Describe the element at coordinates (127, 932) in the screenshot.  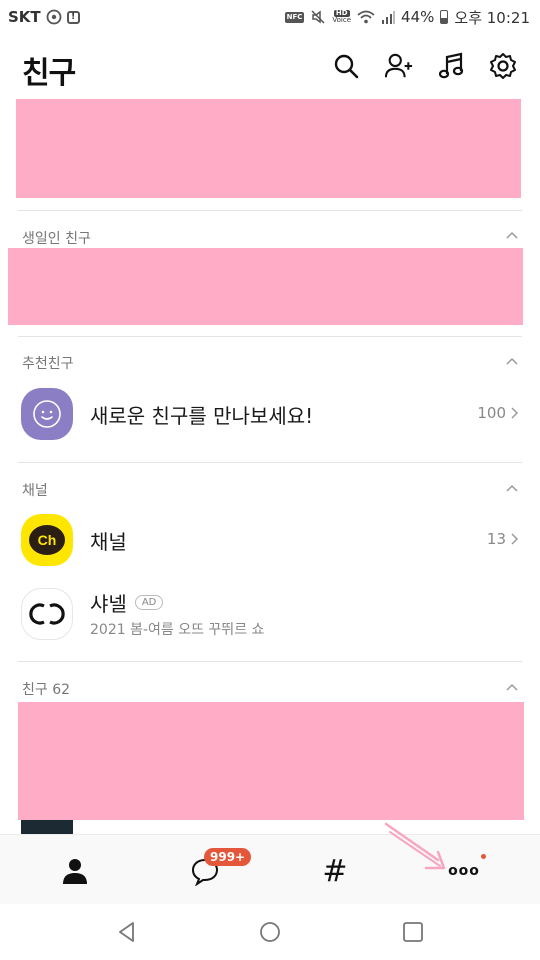
I see `back-icon` at that location.